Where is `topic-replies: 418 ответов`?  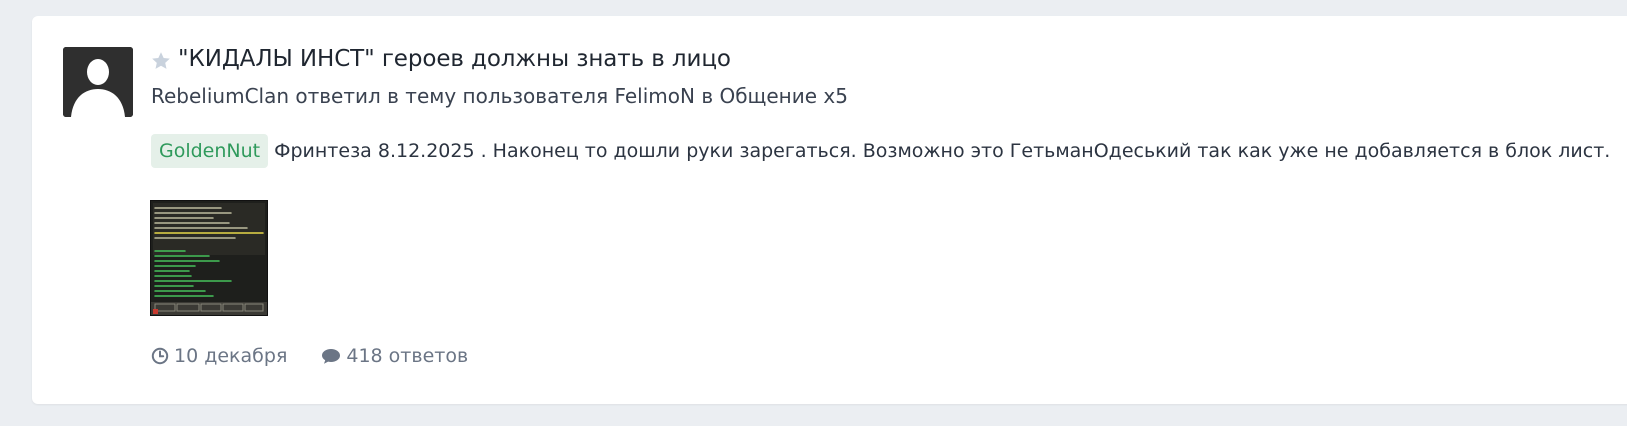
topic-replies: 418 ответов is located at coordinates (394, 356).